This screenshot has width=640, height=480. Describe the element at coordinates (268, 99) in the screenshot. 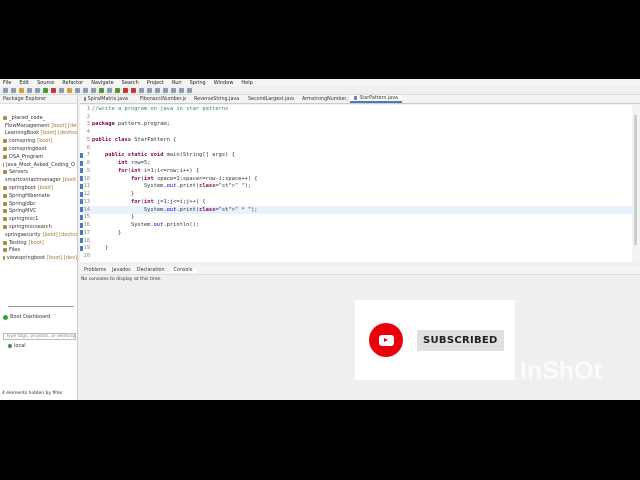

I see `editor-tab: SecondLargest.java` at that location.